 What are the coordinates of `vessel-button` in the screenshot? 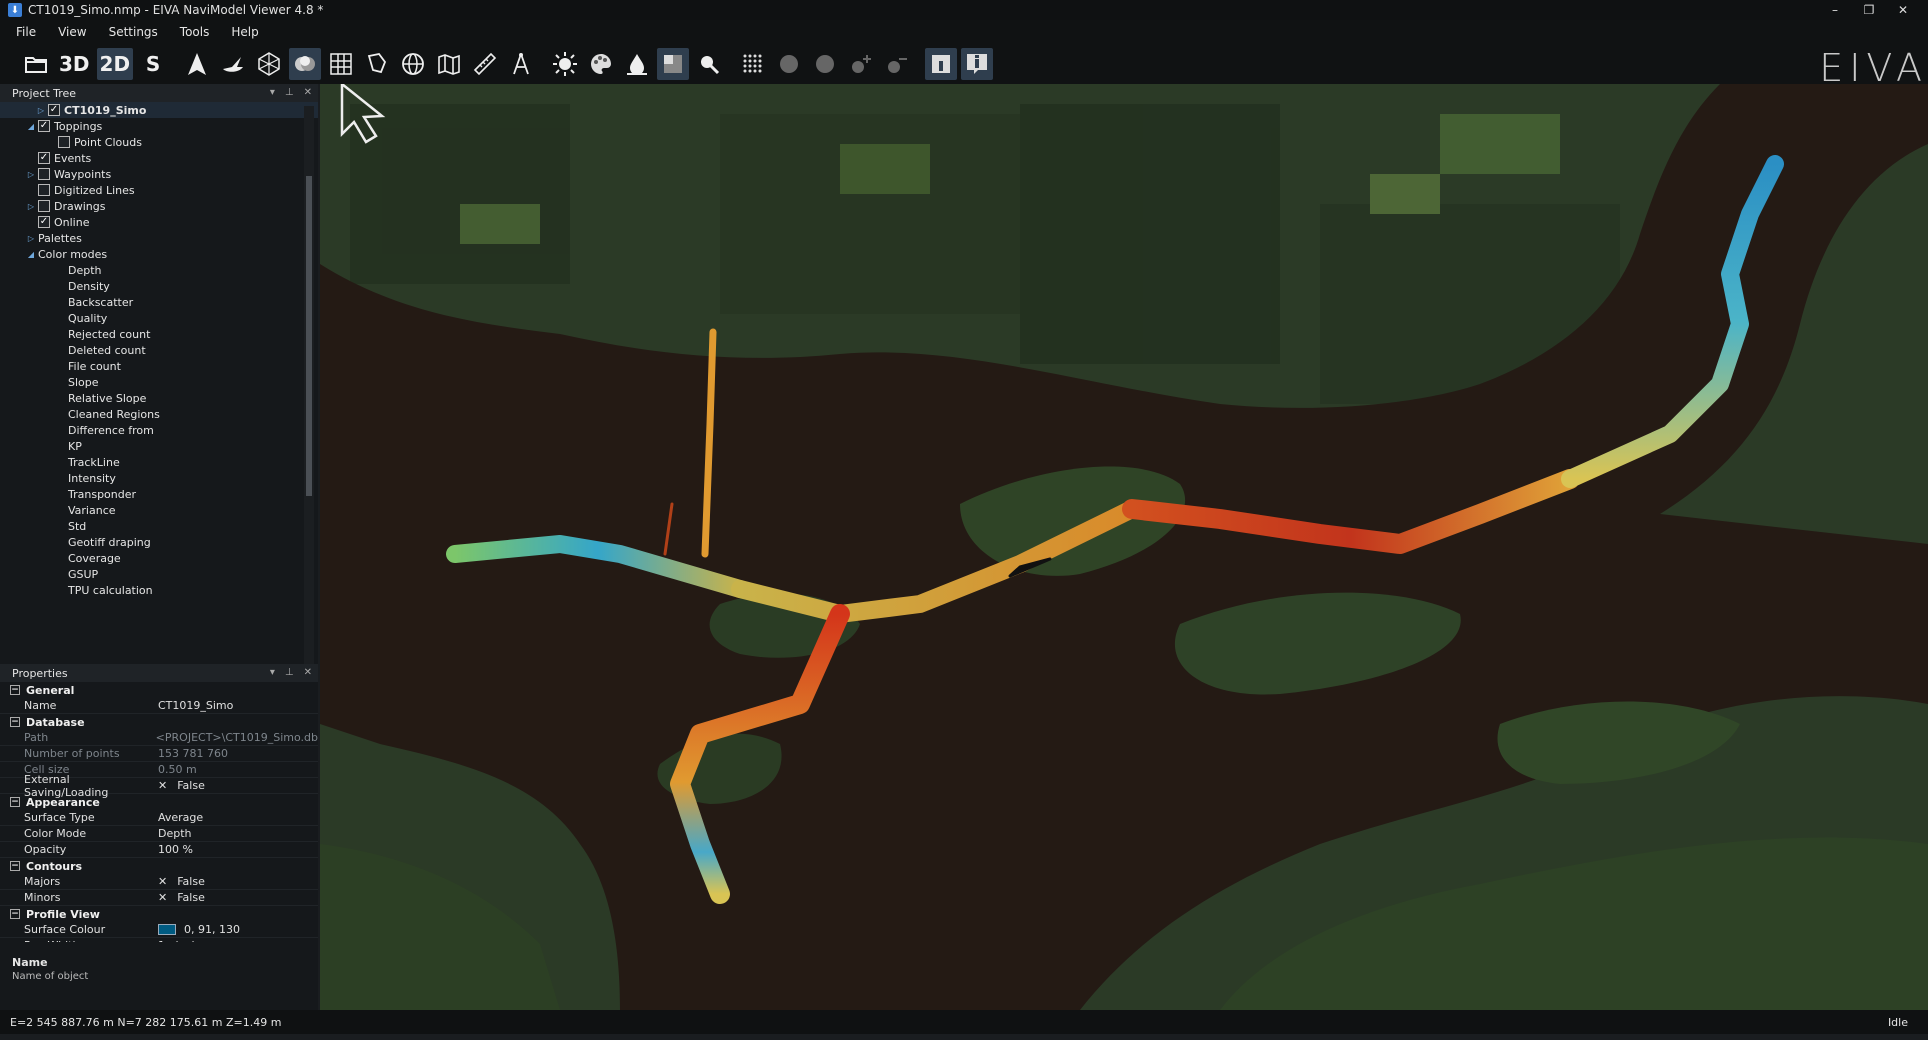 It's located at (233, 64).